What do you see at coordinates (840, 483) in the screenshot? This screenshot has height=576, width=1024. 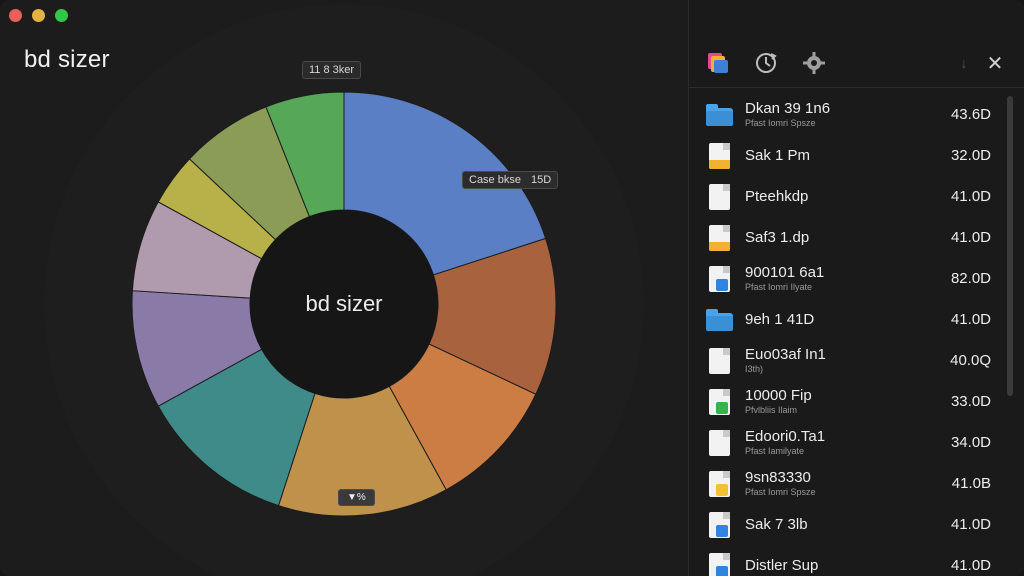 I see `file-names: 9sn83330 Pfast Iomri Spsze` at bounding box center [840, 483].